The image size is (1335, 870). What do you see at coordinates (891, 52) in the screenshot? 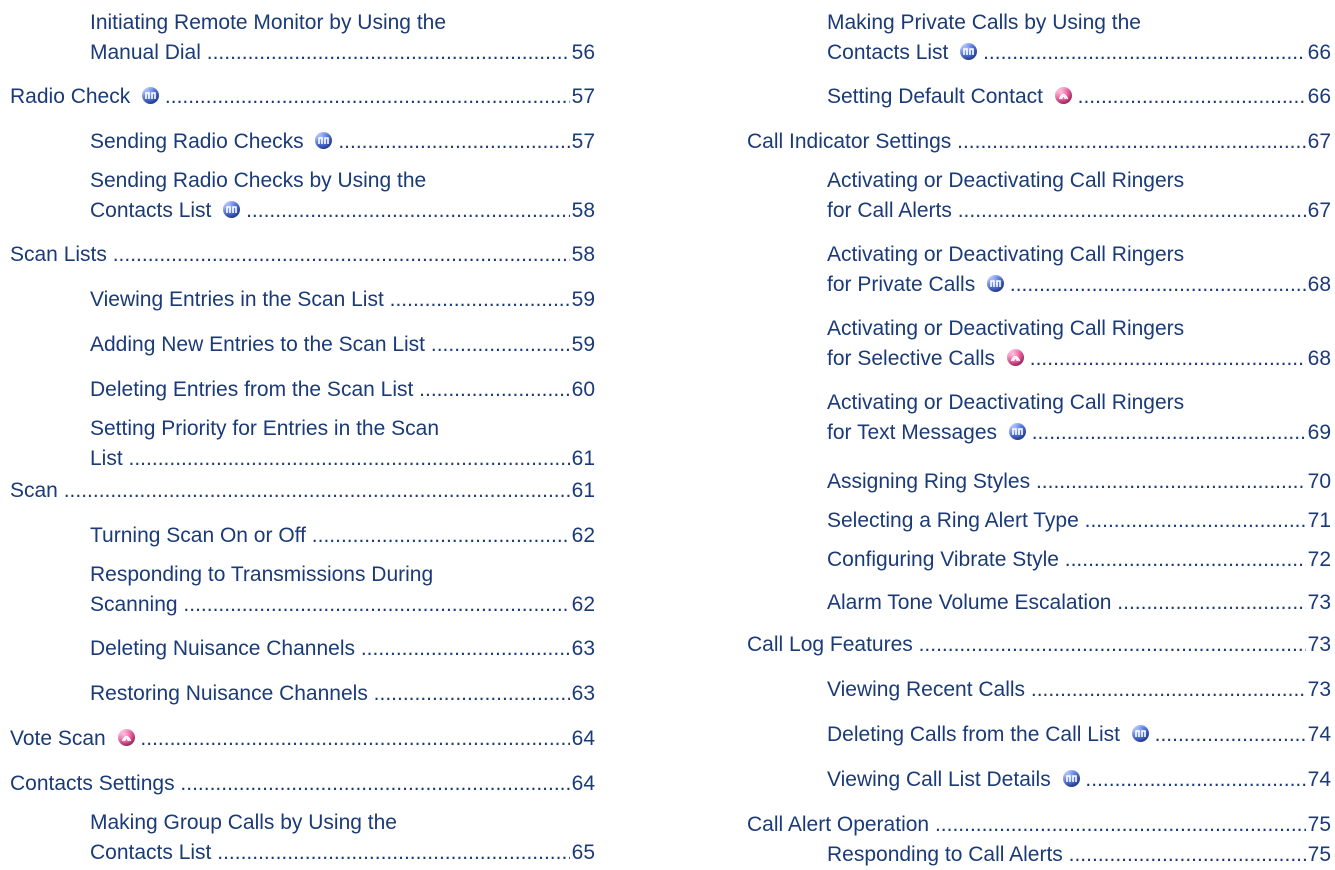
I see `toc-entry-title: Contacts List` at bounding box center [891, 52].